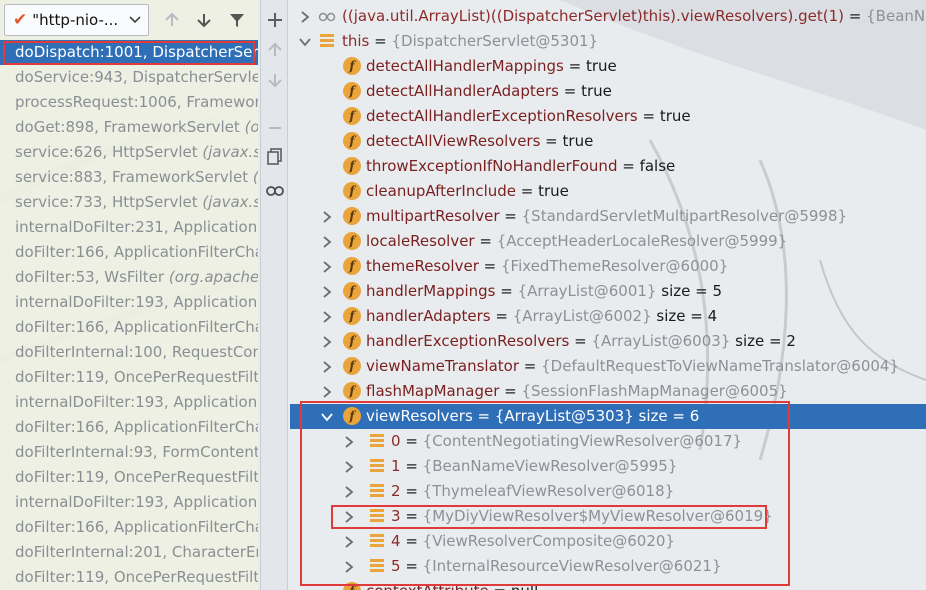 The height and width of the screenshot is (590, 926). Describe the element at coordinates (657, 166) in the screenshot. I see `variable-value: false` at that location.